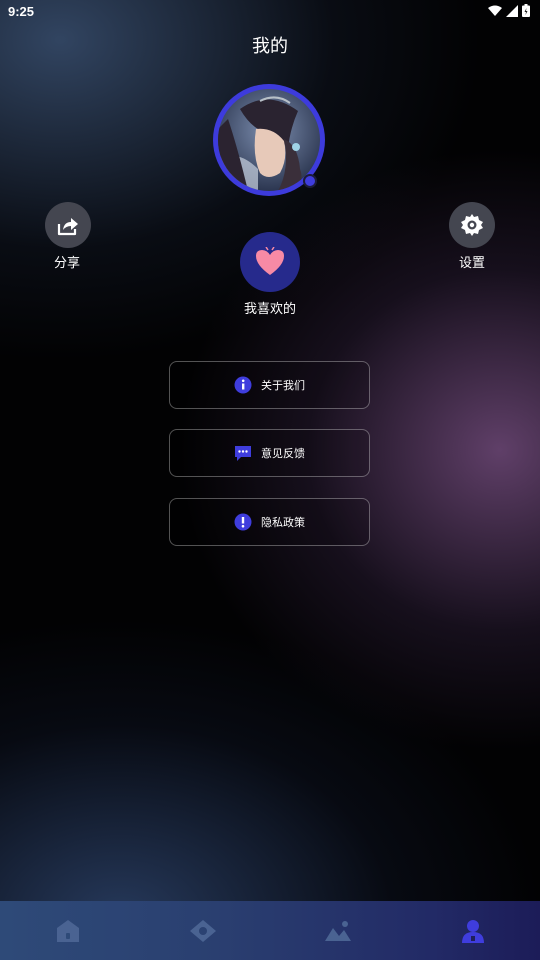  I want to click on privacy-policy-button: 隐私政策, so click(269, 522).